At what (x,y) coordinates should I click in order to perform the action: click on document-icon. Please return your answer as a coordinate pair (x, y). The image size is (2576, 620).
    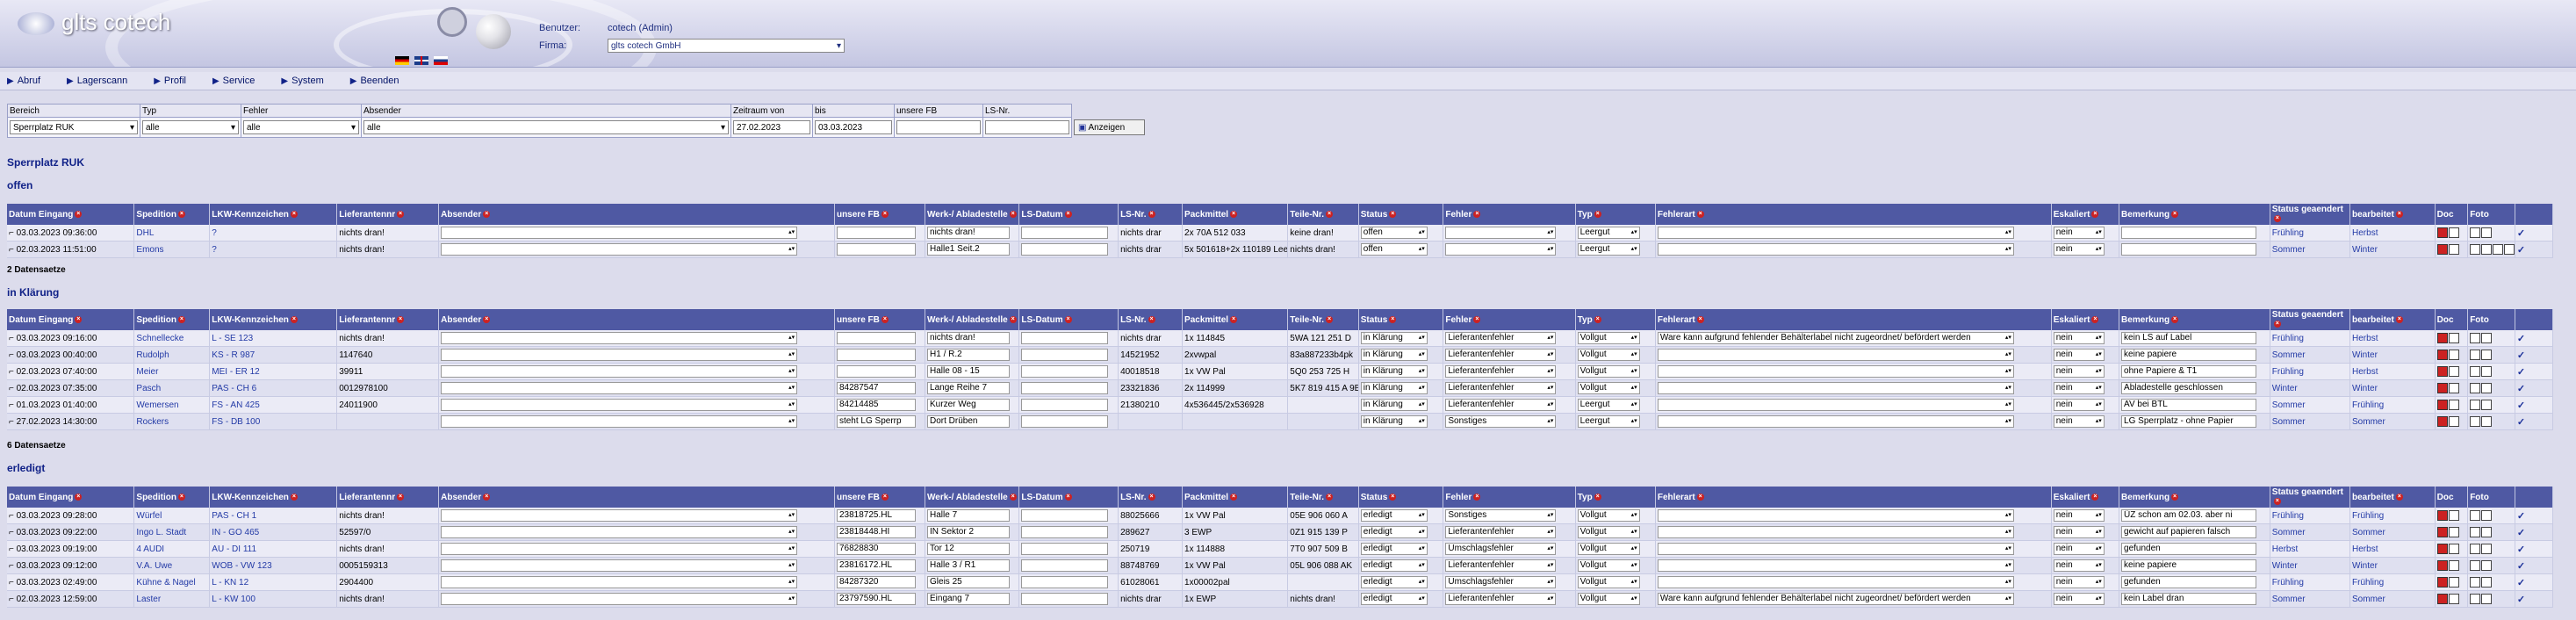
    Looking at the image, I should click on (2453, 371).